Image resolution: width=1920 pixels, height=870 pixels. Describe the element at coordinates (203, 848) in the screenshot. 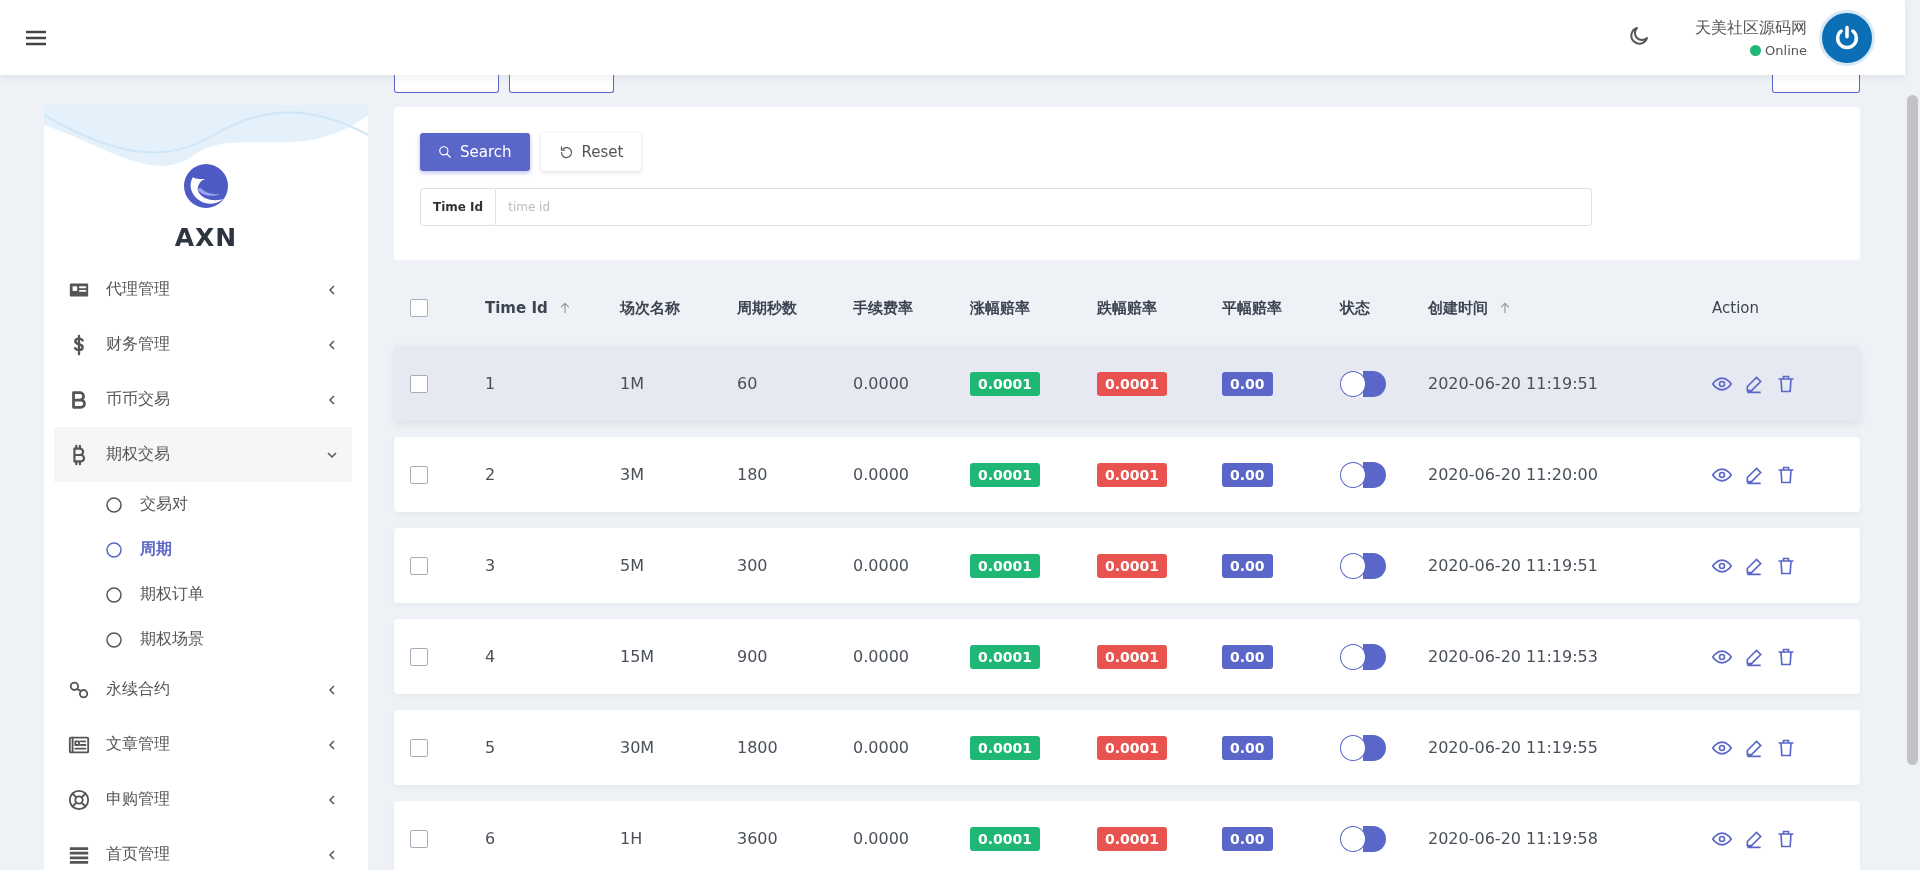

I see `menu-item: 首页管理` at that location.